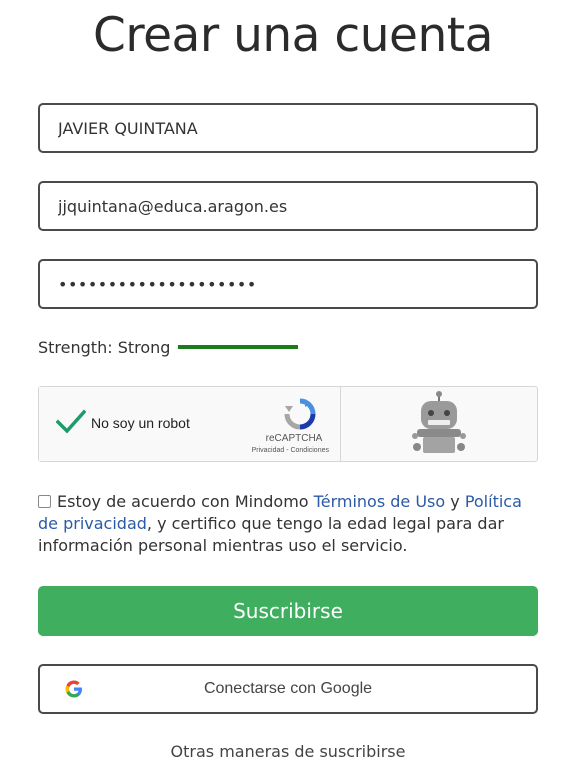 The height and width of the screenshot is (761, 586). What do you see at coordinates (288, 611) in the screenshot?
I see `subscribe-button: Suscribirse` at bounding box center [288, 611].